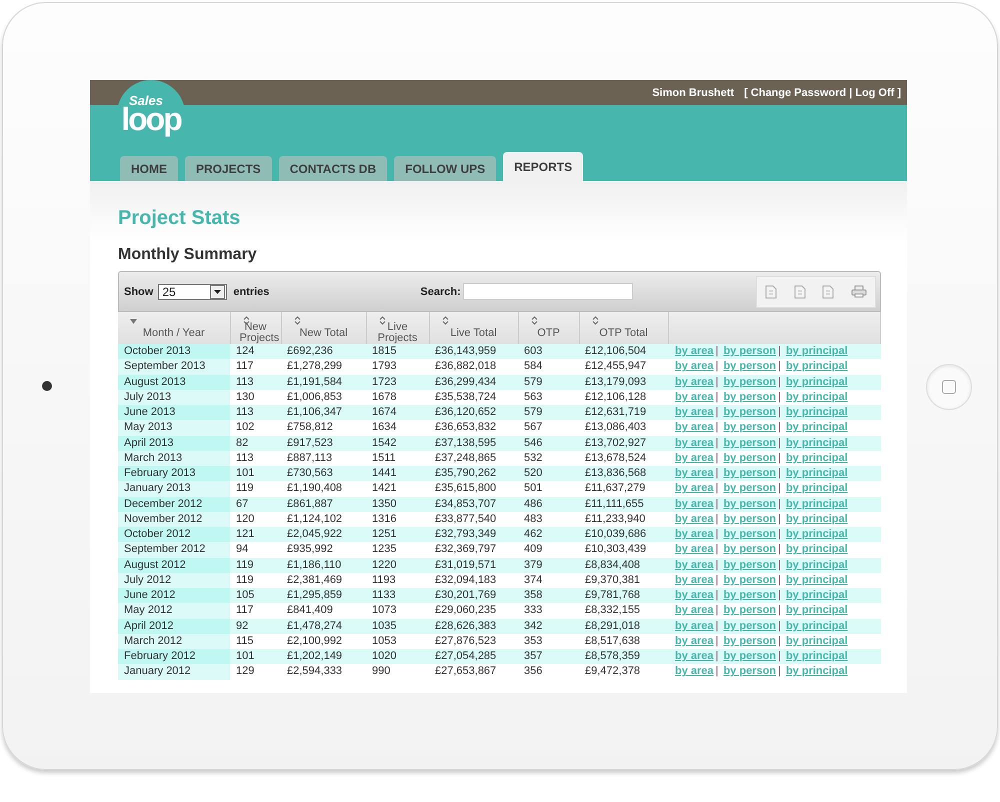 The width and height of the screenshot is (1000, 802). What do you see at coordinates (473, 352) in the screenshot?
I see `table-cell: £36,143,959` at bounding box center [473, 352].